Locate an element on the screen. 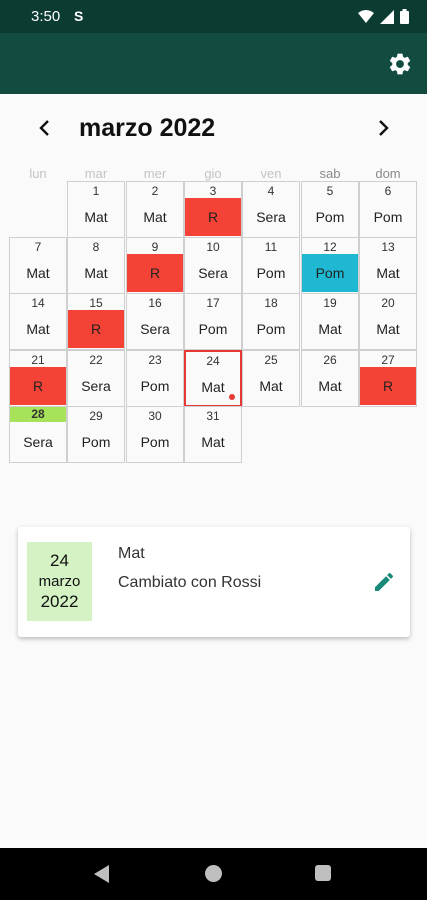 The height and width of the screenshot is (900, 427). pencil-icon is located at coordinates (384, 582).